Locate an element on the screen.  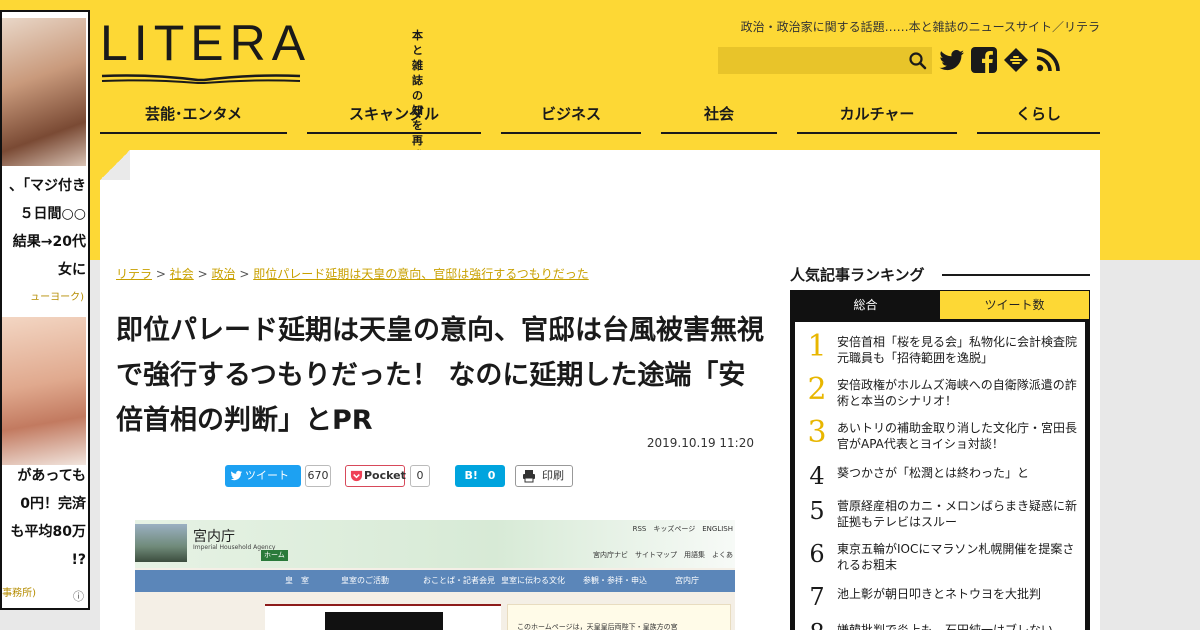
search-icon is located at coordinates (918, 61).